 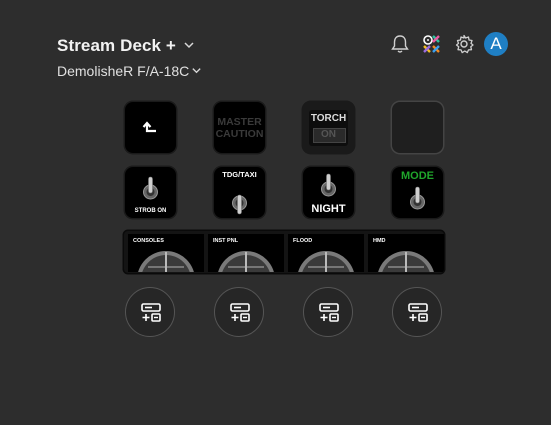 I want to click on tdg-taxi-label: TDG/TAXI, so click(x=239, y=174).